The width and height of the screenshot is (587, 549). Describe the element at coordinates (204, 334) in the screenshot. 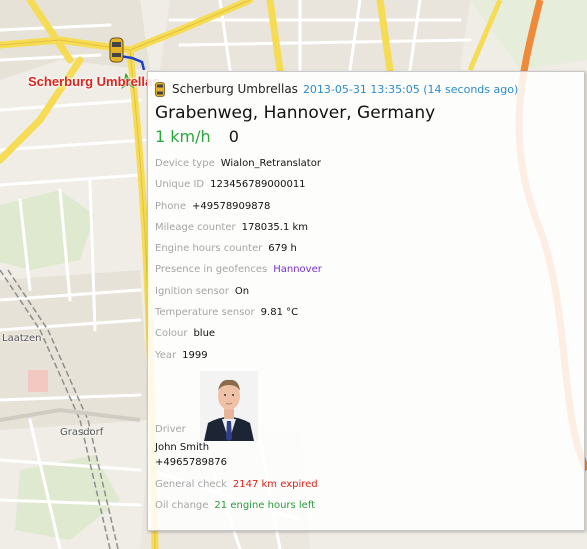

I see `property-value: blue` at that location.